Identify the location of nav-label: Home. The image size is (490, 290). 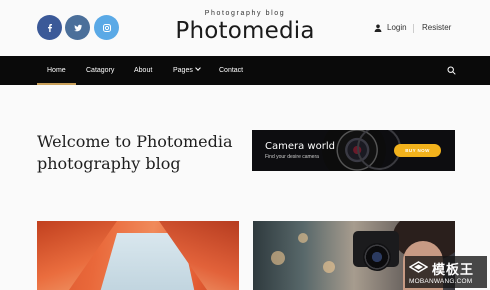
(56, 70).